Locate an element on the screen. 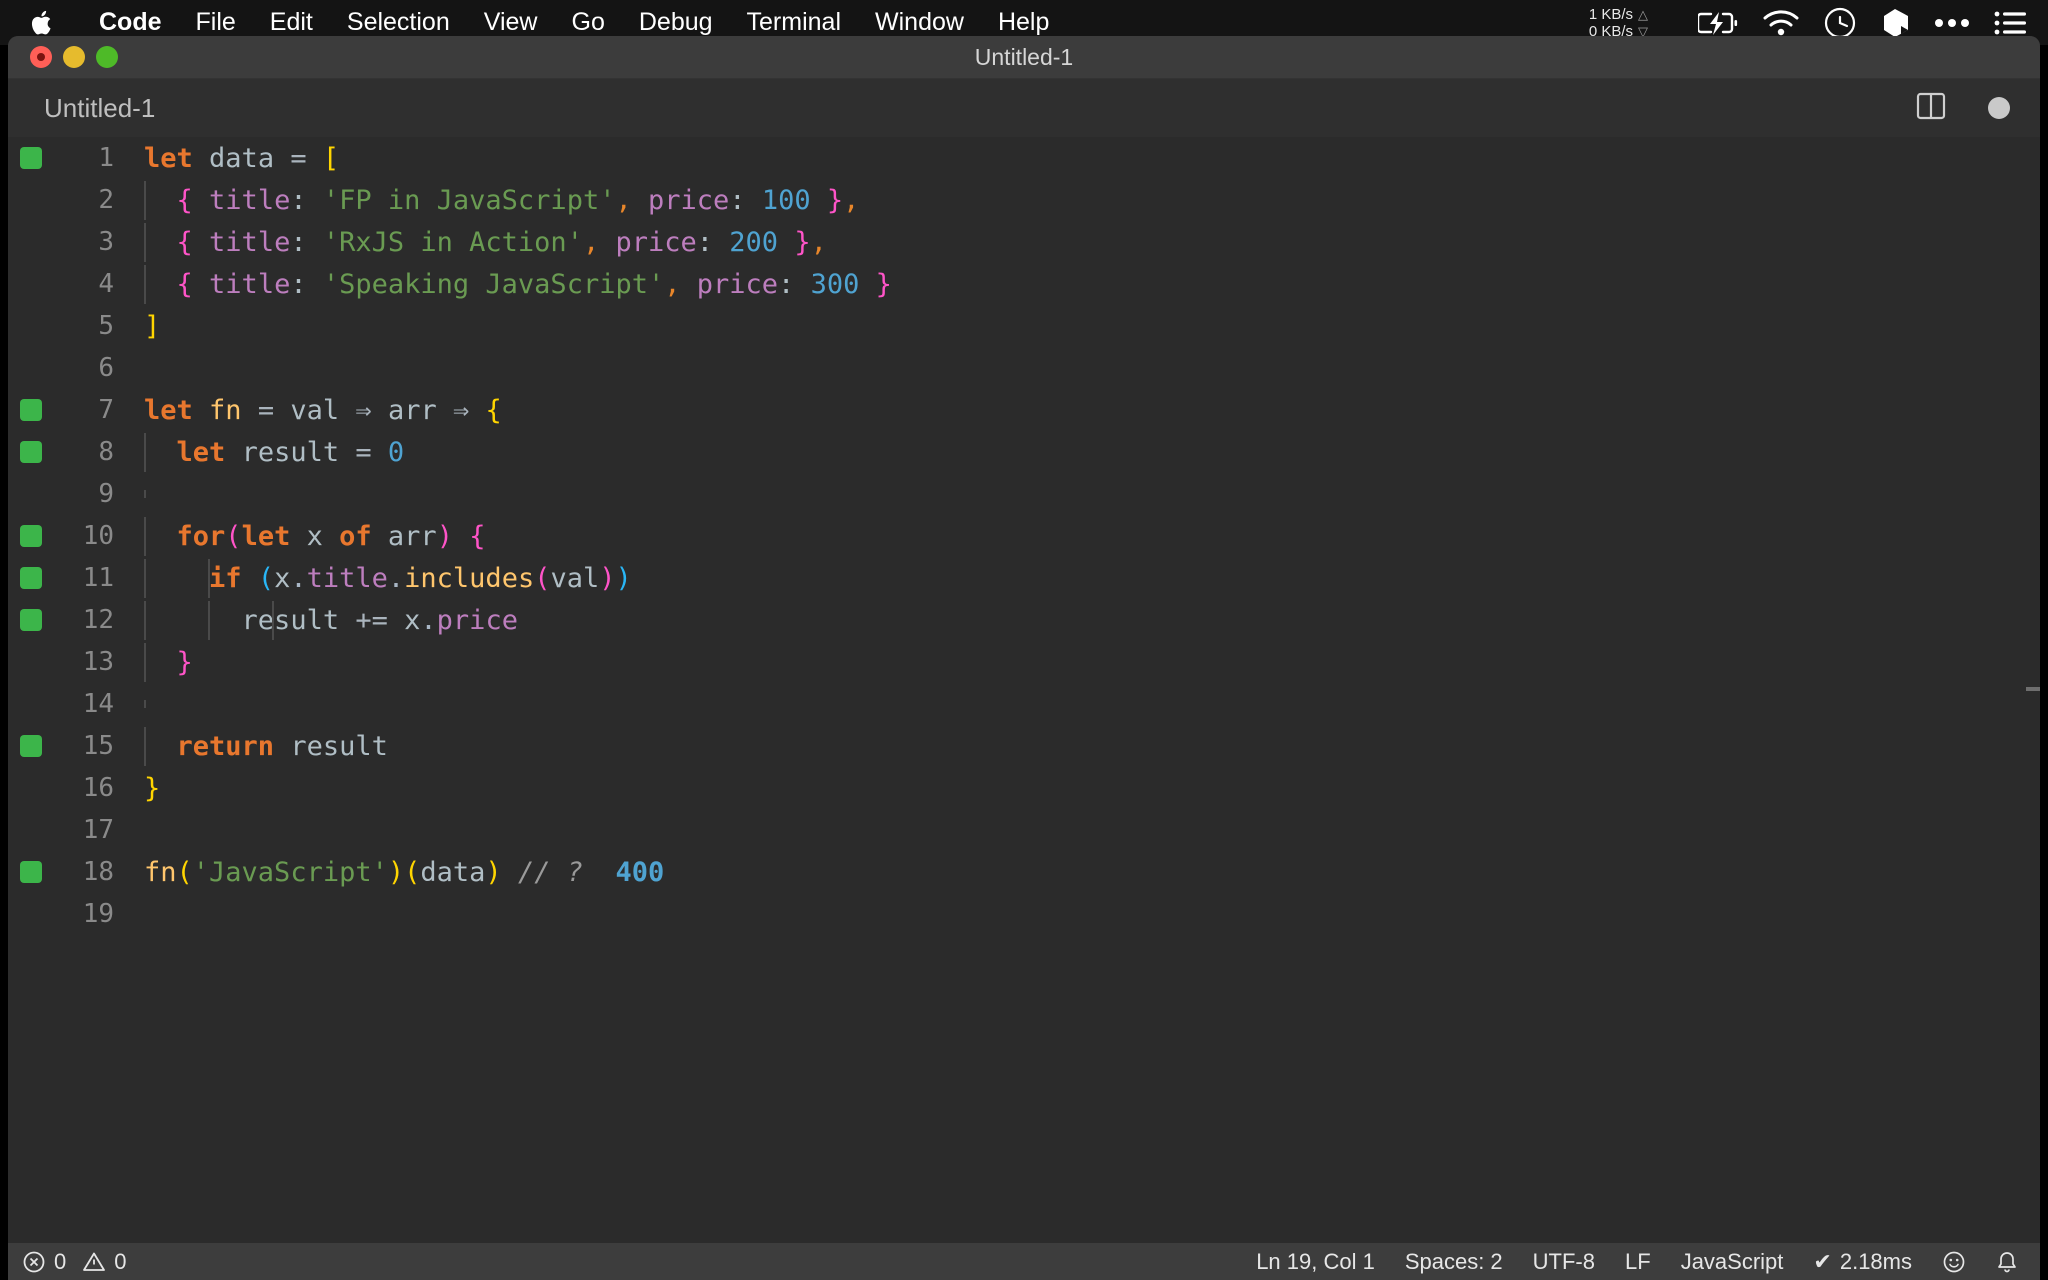 The width and height of the screenshot is (2048, 1280). code-line: 11 if (x.title.includes(val)) is located at coordinates (1024, 578).